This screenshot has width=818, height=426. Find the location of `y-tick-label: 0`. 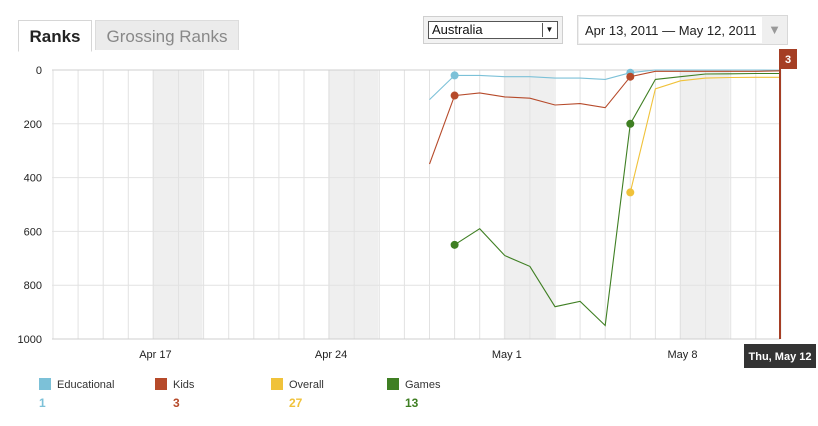

y-tick-label: 0 is located at coordinates (39, 71).